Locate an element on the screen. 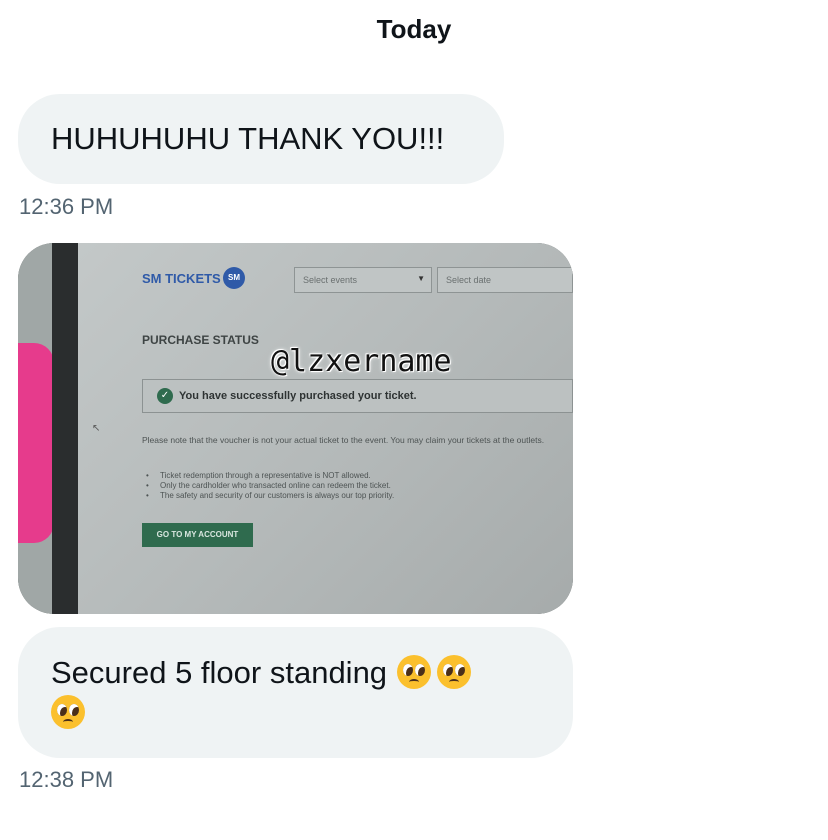 This screenshot has height=840, width=828. check-circle-icon: ✓ is located at coordinates (165, 396).